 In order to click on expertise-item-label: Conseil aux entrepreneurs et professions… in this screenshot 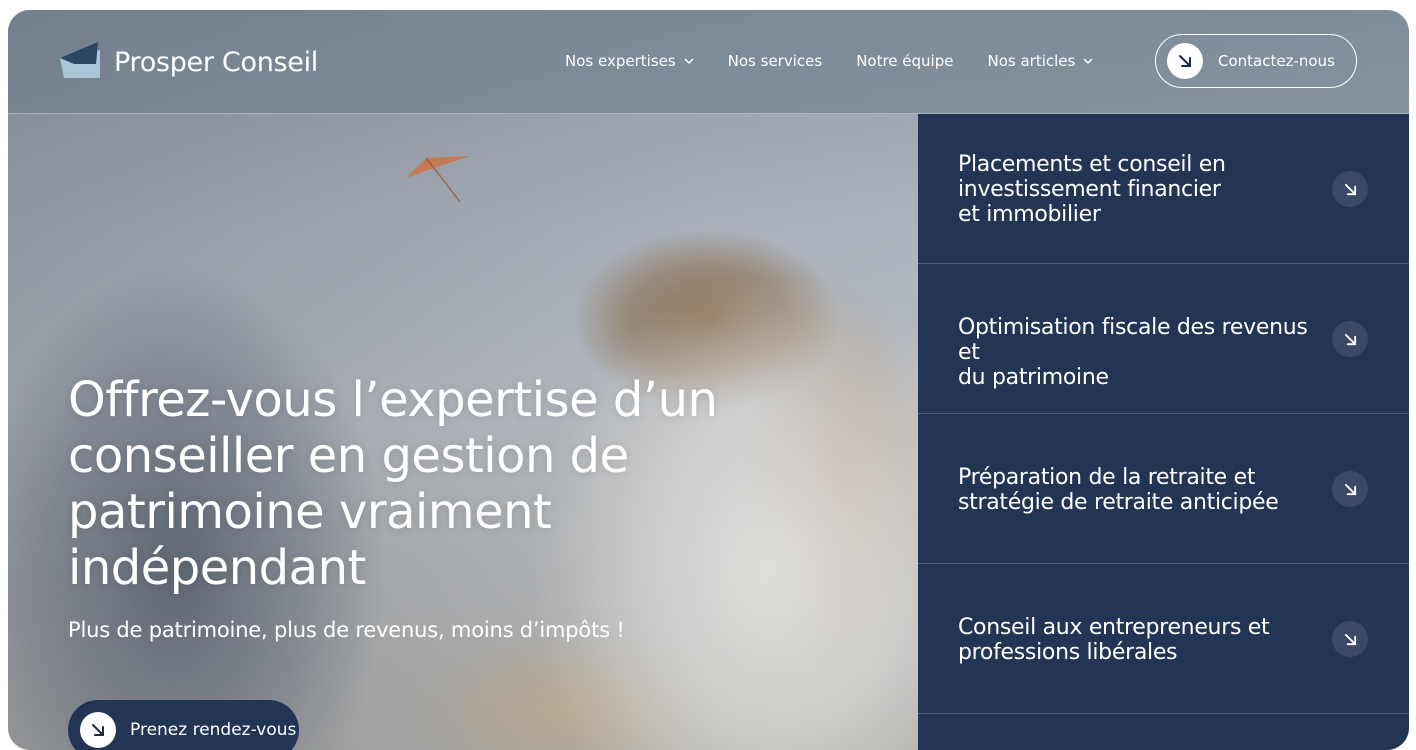, I will do `click(1114, 640)`.